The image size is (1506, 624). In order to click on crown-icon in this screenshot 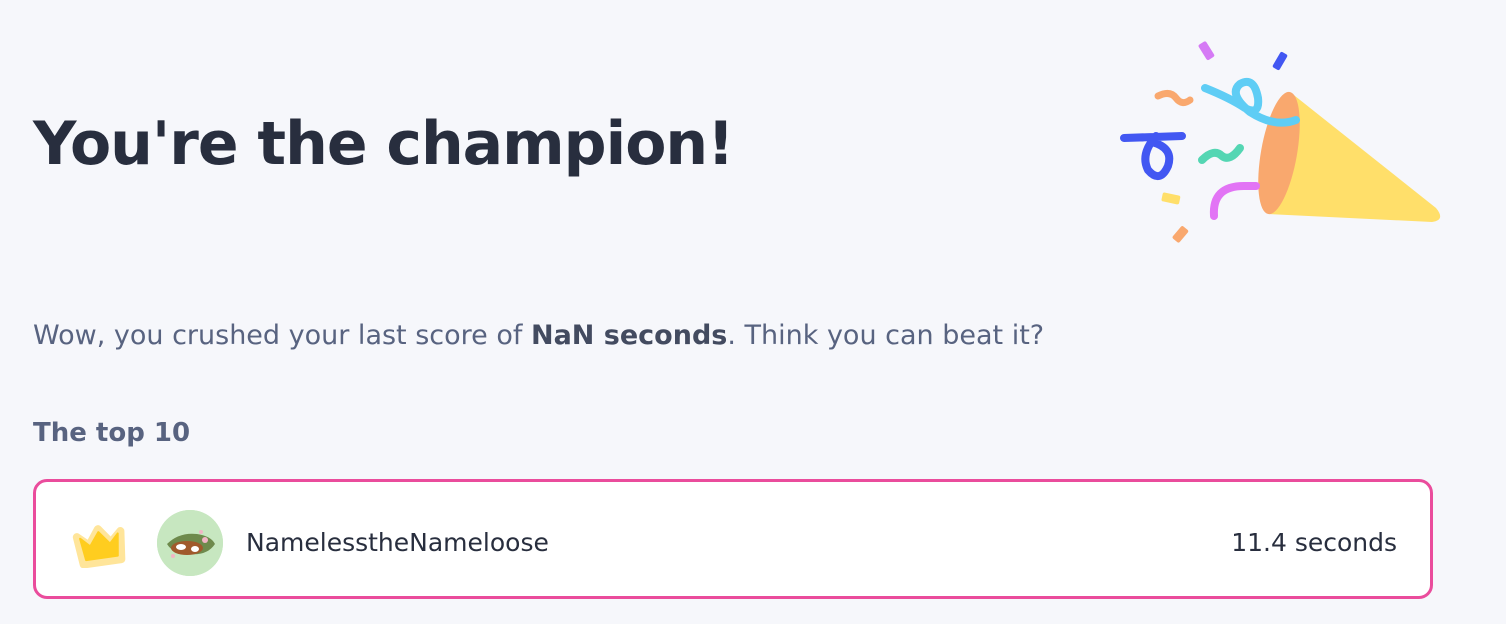, I will do `click(99, 546)`.